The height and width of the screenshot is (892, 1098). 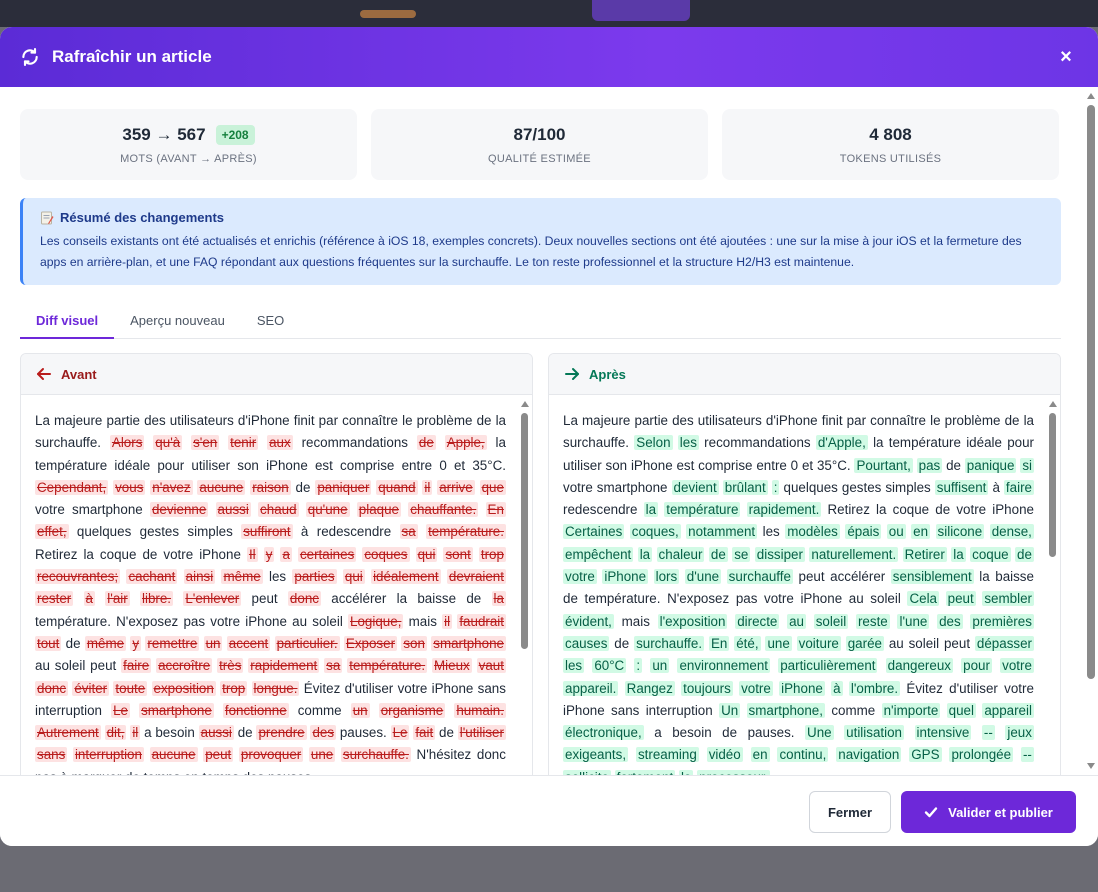 I want to click on deleted-text: accroître, so click(x=184, y=666).